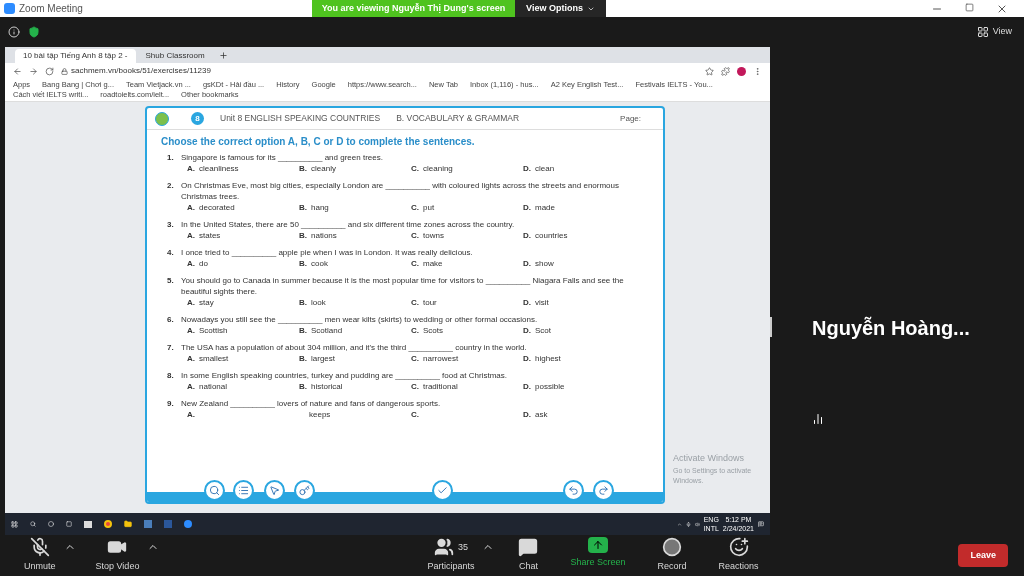 The width and height of the screenshot is (1024, 576). I want to click on option-text: towns, so click(433, 236).